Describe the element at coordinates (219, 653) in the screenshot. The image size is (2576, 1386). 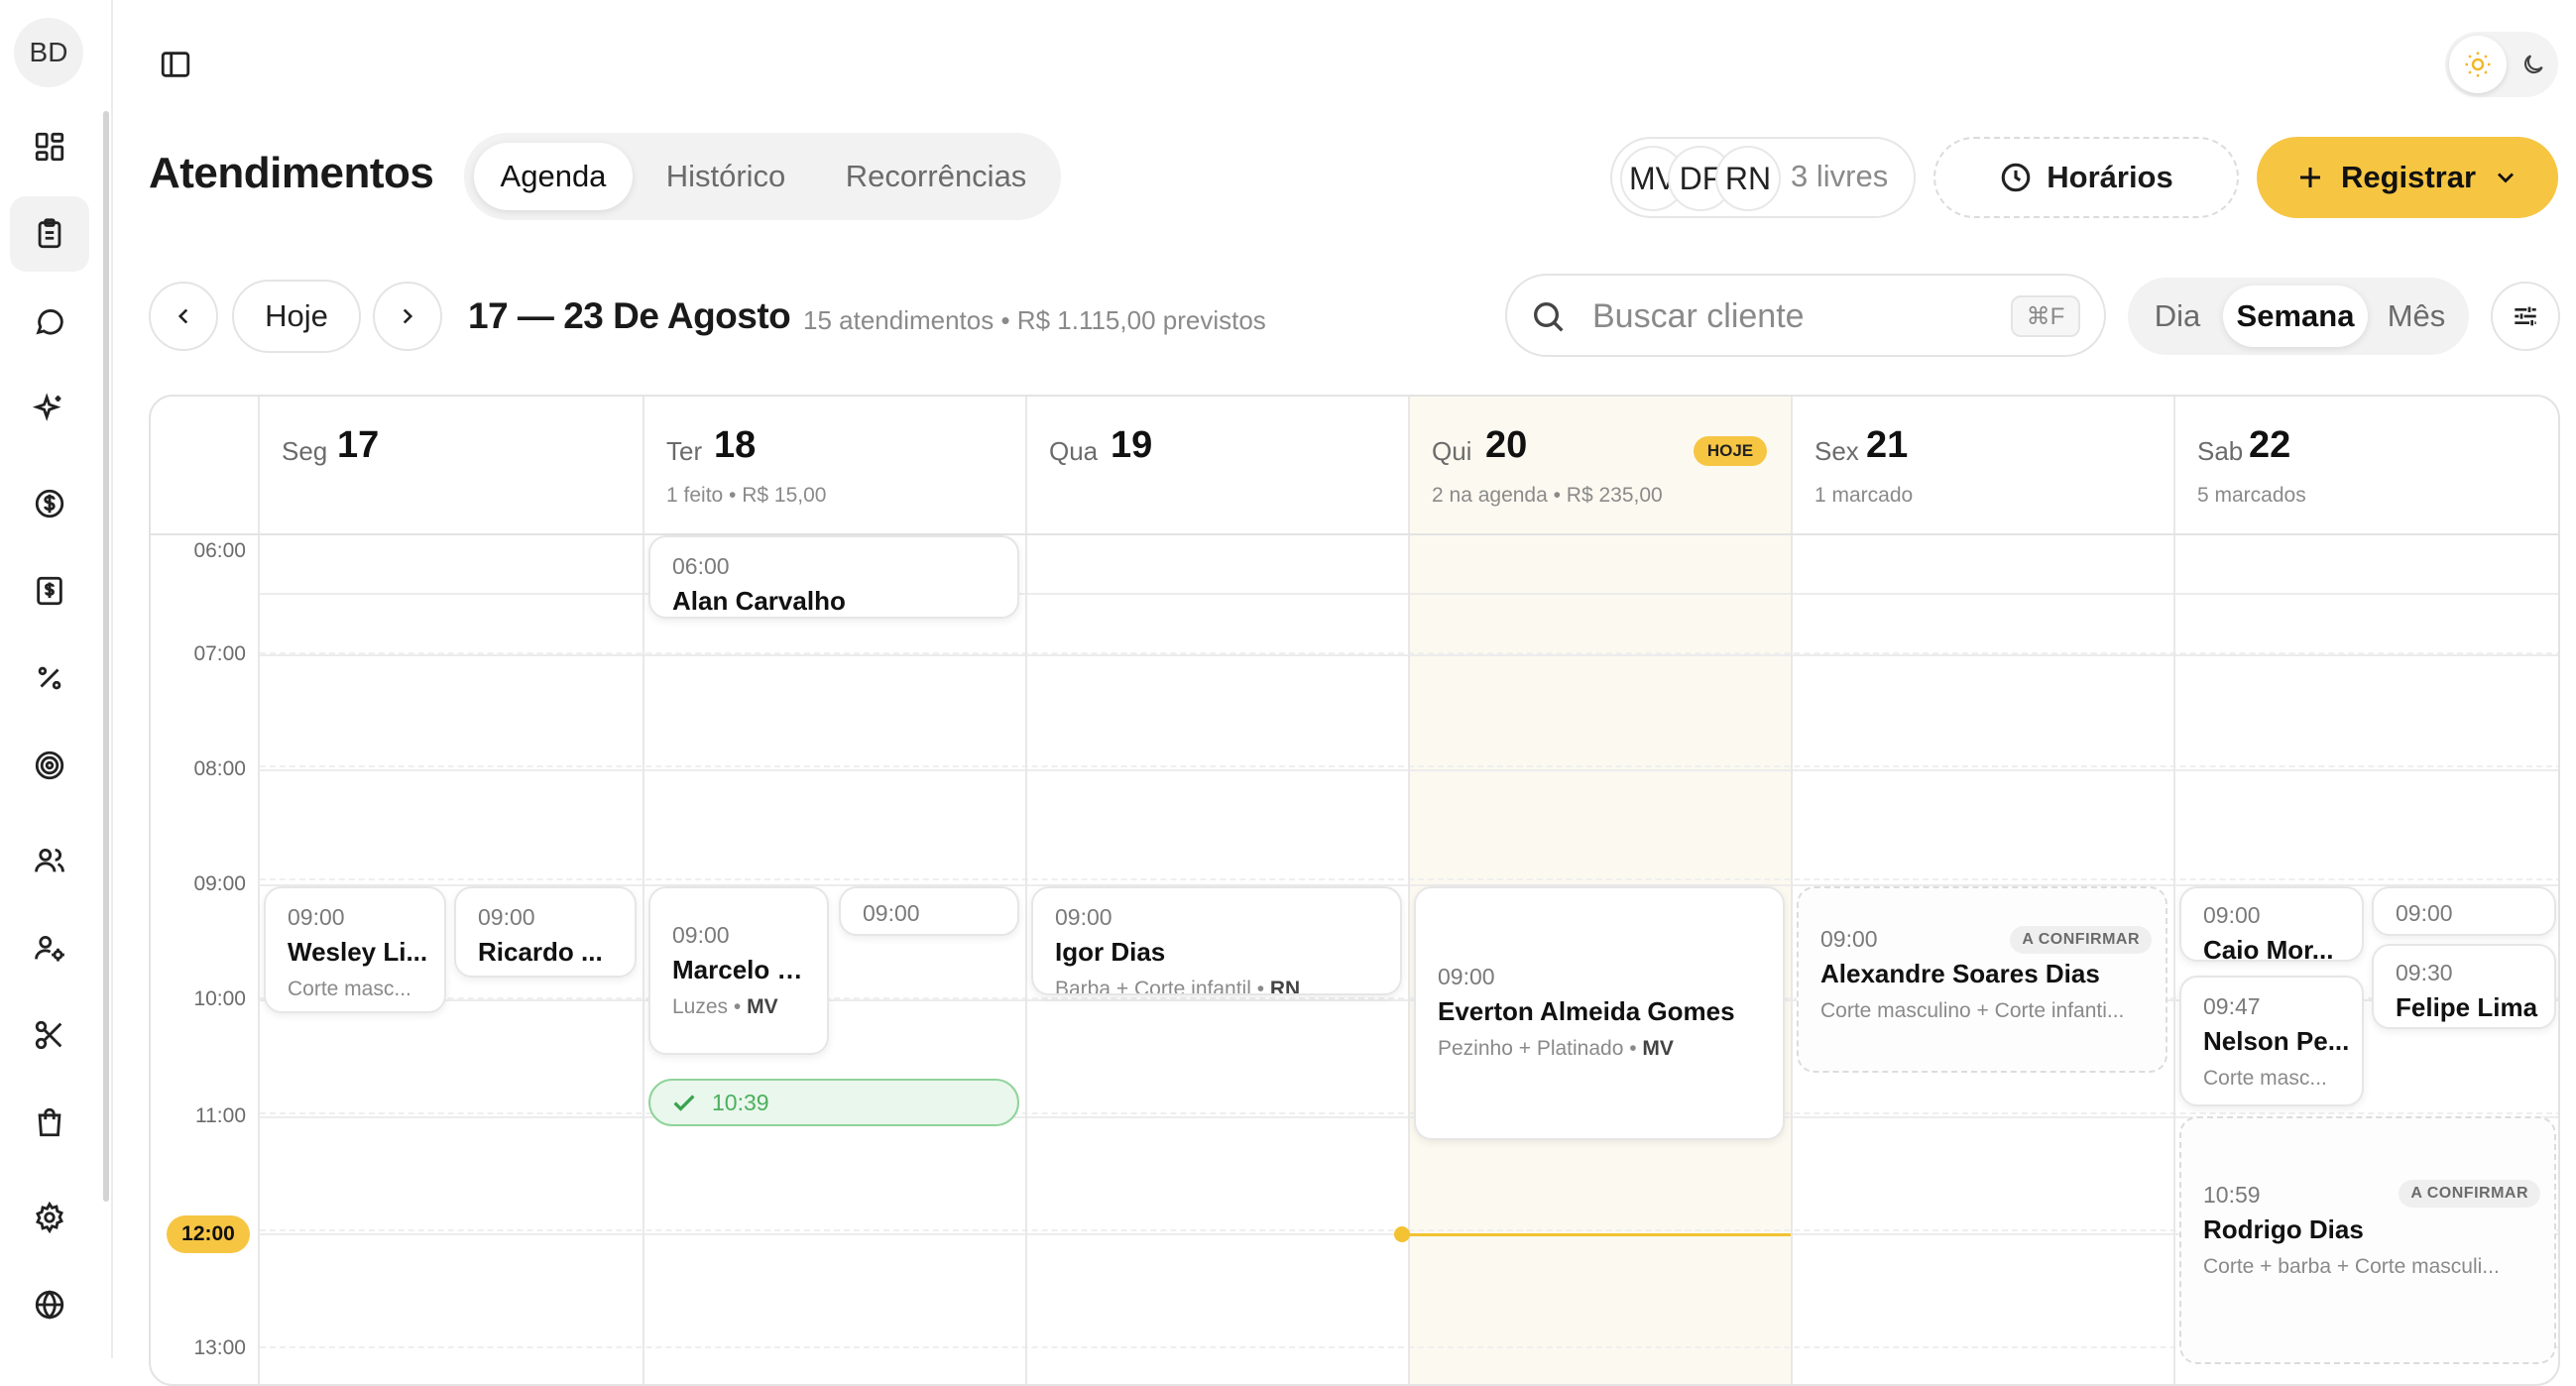
I see `time-label: 07:00` at that location.